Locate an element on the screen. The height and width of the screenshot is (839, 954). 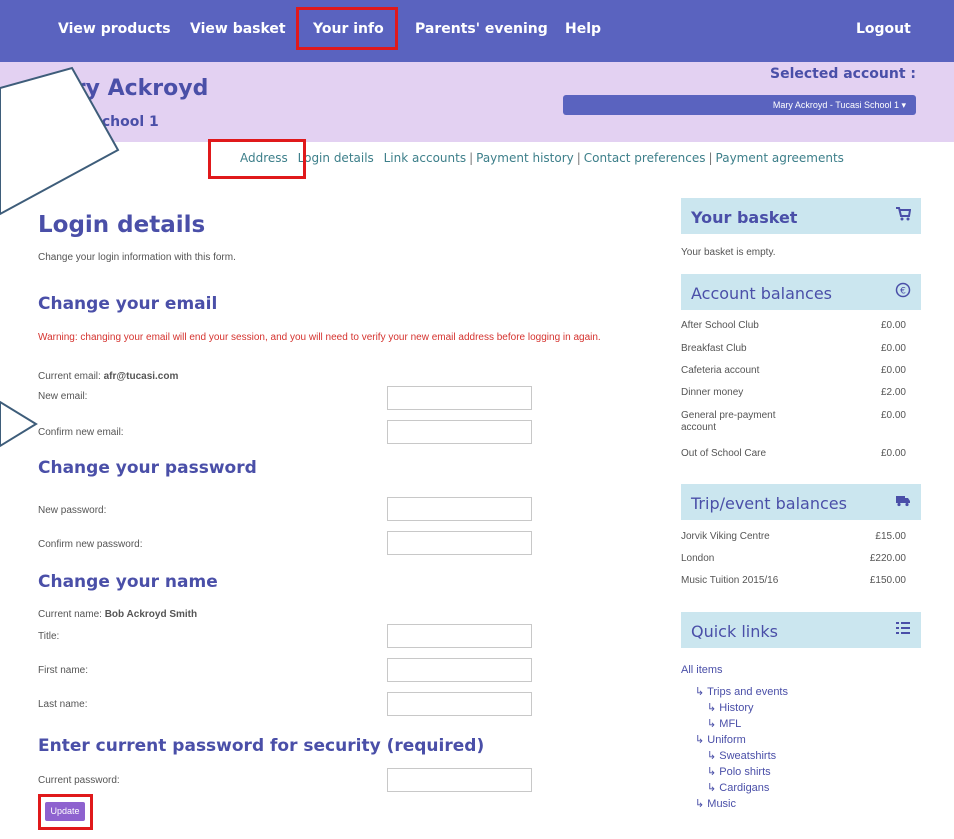
quick-links-title: Quick links is located at coordinates (734, 631).